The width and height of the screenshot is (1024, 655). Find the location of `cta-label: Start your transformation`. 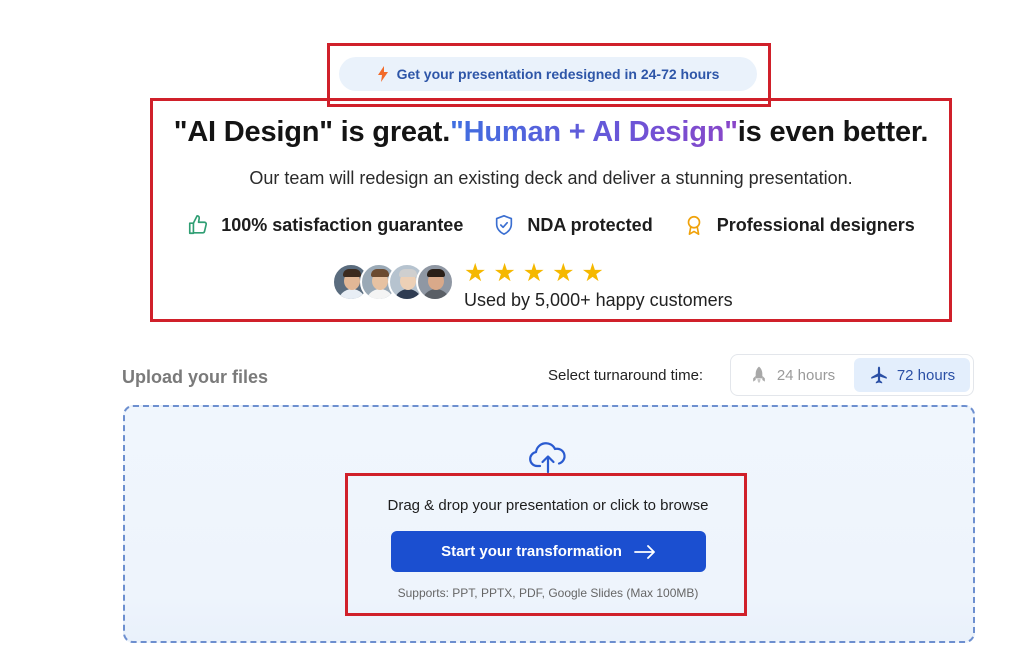

cta-label: Start your transformation is located at coordinates (531, 551).